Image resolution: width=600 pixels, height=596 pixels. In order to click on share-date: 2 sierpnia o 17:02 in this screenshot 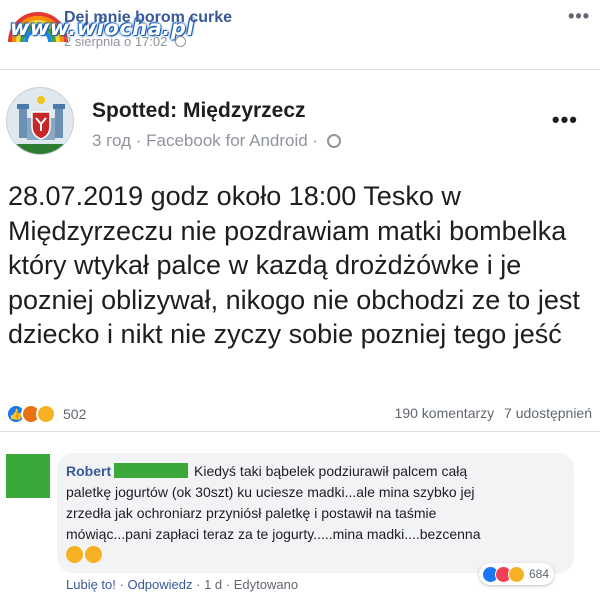, I will do `click(115, 41)`.